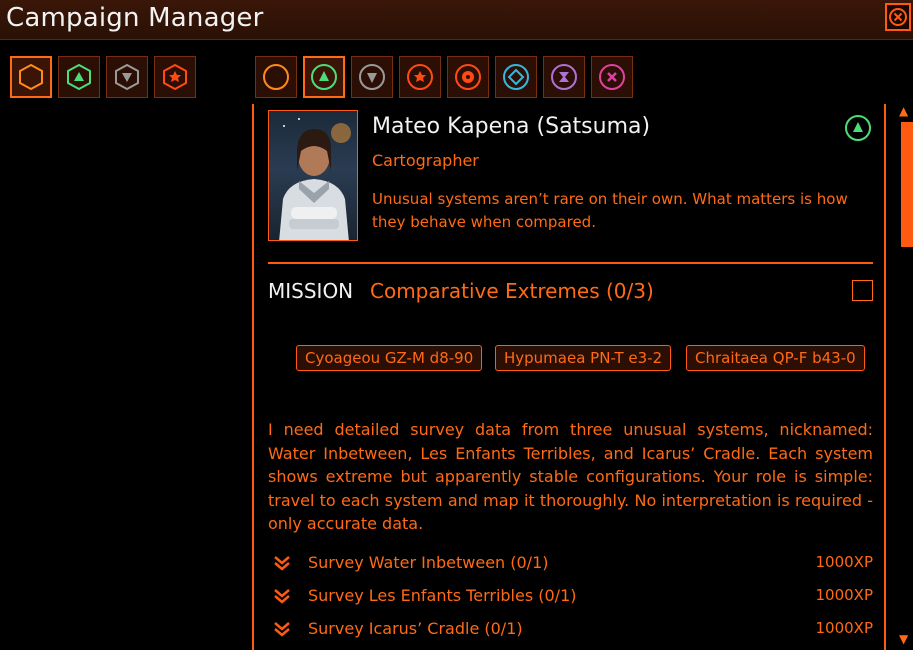  I want to click on filter-hexagon-all-button, so click(31, 77).